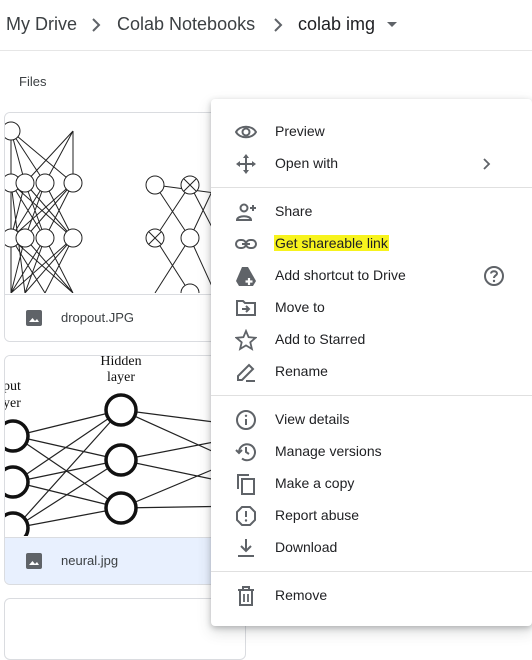 This screenshot has height=660, width=532. What do you see at coordinates (336, 24) in the screenshot?
I see `breadcrumb-colab-img: colab img` at bounding box center [336, 24].